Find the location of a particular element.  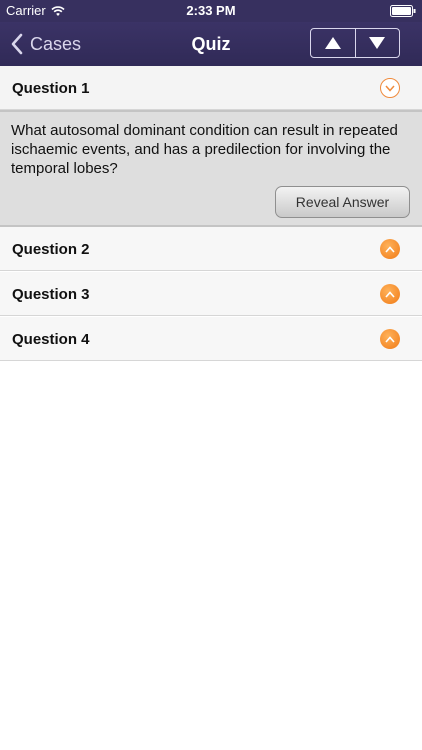

question-2-label: Question 2 is located at coordinates (51, 249).